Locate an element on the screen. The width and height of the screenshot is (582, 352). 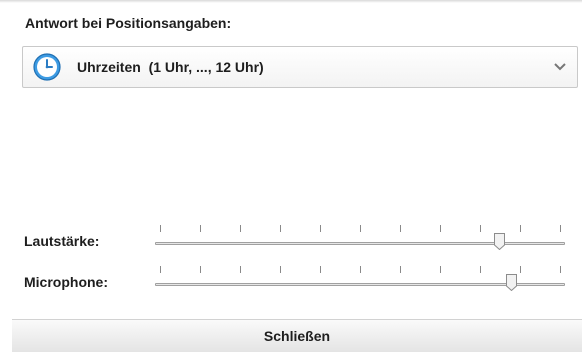
microphone-ticks is located at coordinates (360, 270).